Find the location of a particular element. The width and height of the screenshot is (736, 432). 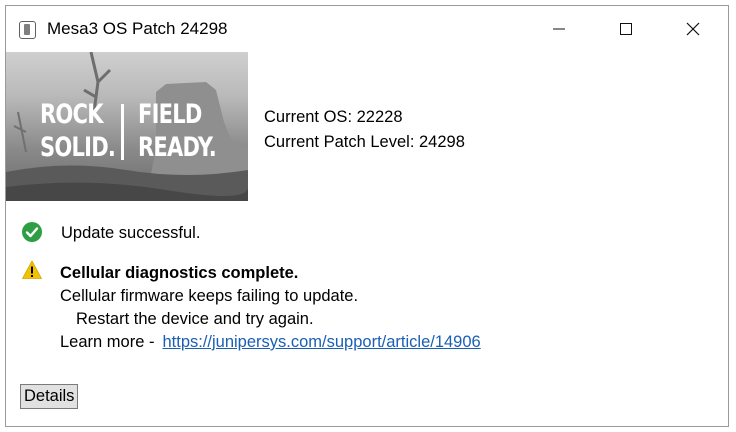

slogan-divider is located at coordinates (122, 132).